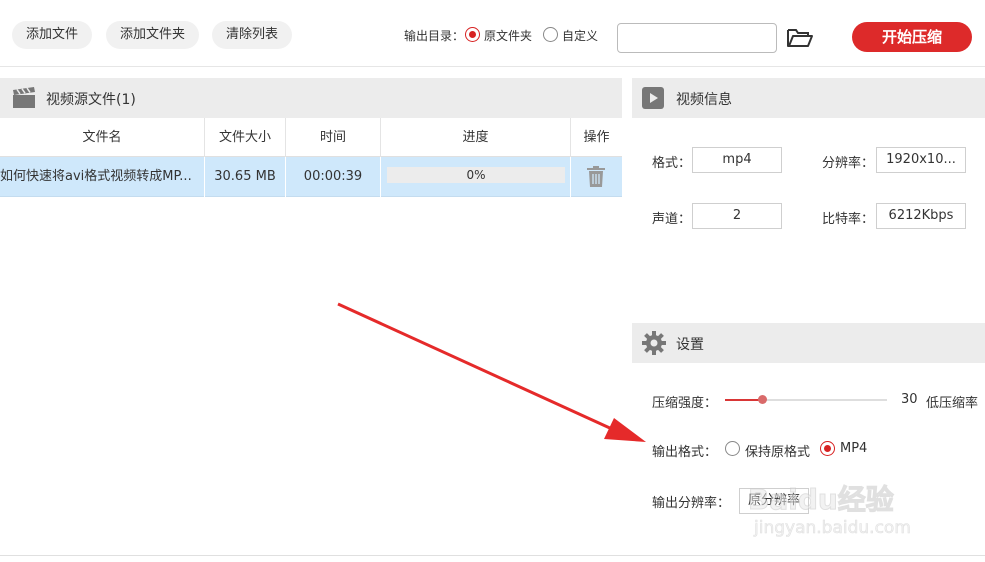  I want to click on col-file-name: 文件名, so click(102, 137).